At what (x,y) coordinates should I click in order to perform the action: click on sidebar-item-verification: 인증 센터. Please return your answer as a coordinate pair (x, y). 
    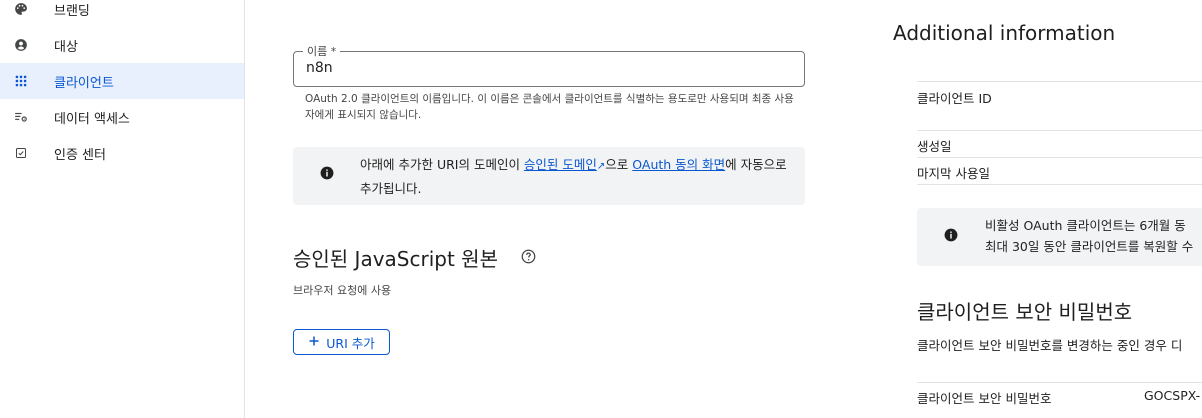
    Looking at the image, I should click on (122, 153).